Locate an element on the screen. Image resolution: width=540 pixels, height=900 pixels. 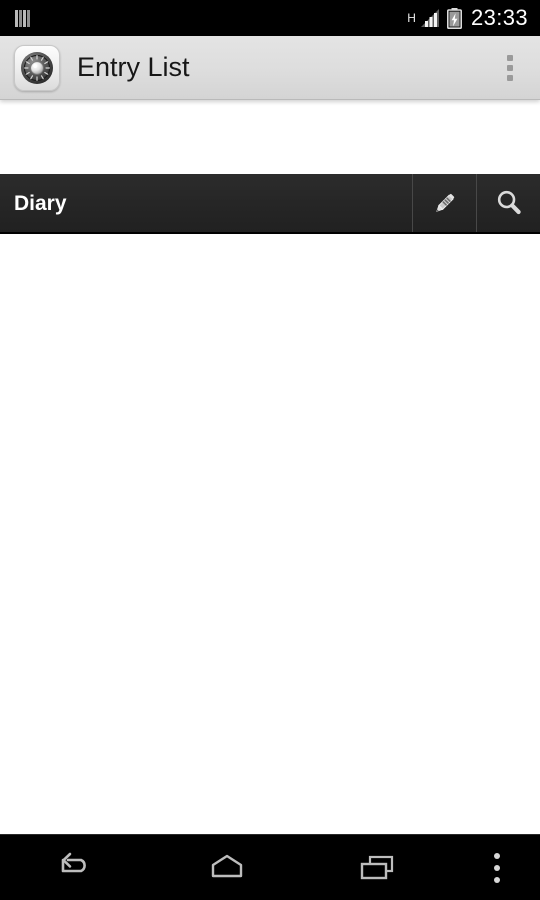
nav-recents-button is located at coordinates (378, 867).